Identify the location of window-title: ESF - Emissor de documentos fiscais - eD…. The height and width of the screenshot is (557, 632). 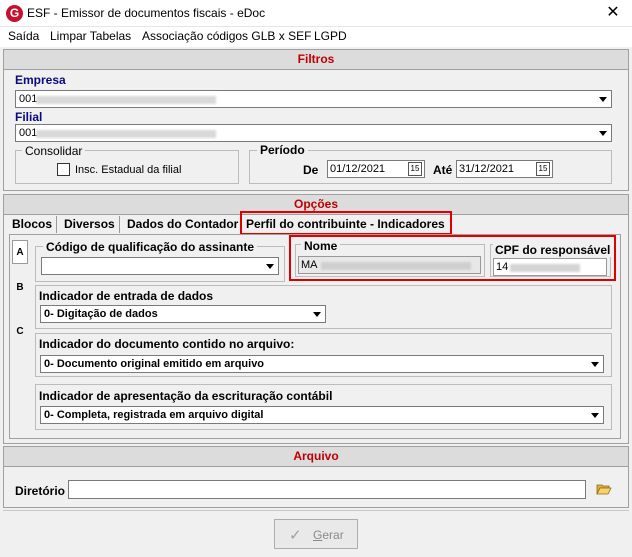
(146, 13).